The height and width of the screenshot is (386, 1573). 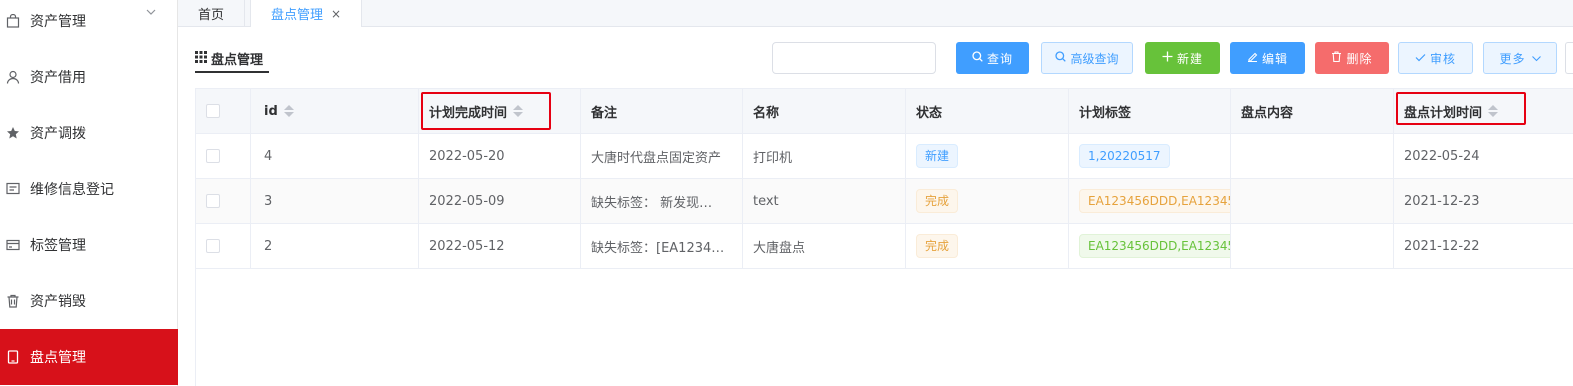 I want to click on user-icon, so click(x=13, y=77).